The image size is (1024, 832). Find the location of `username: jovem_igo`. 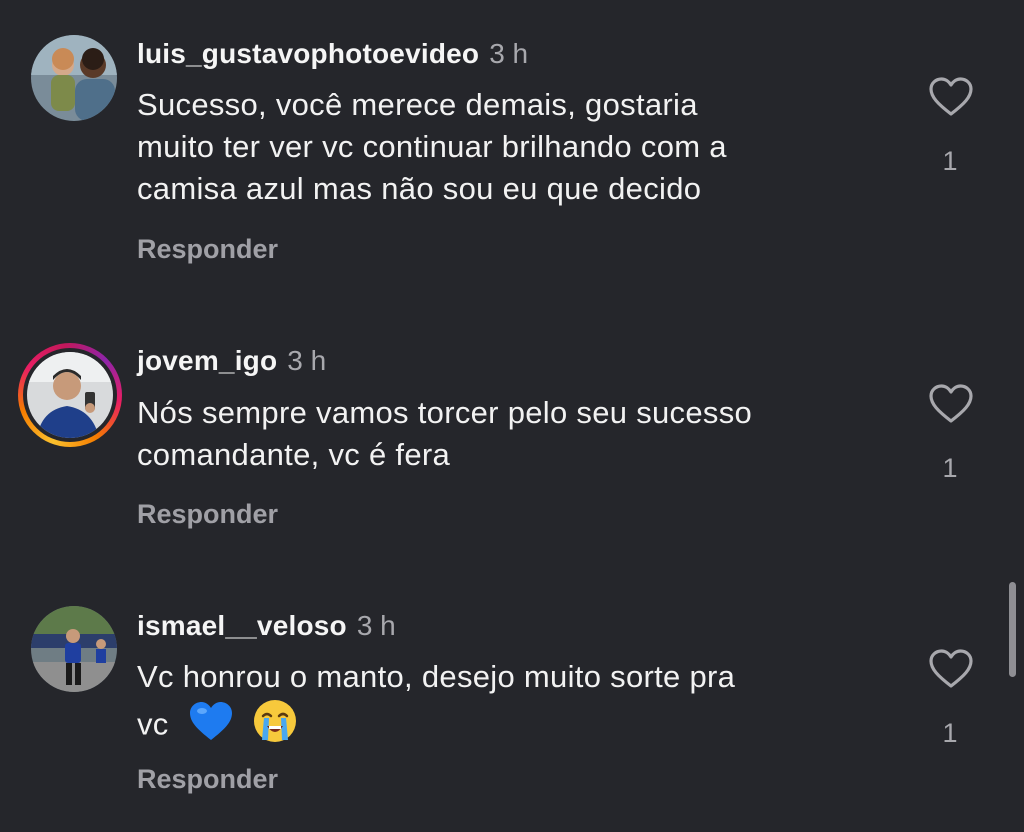

username: jovem_igo is located at coordinates (207, 360).